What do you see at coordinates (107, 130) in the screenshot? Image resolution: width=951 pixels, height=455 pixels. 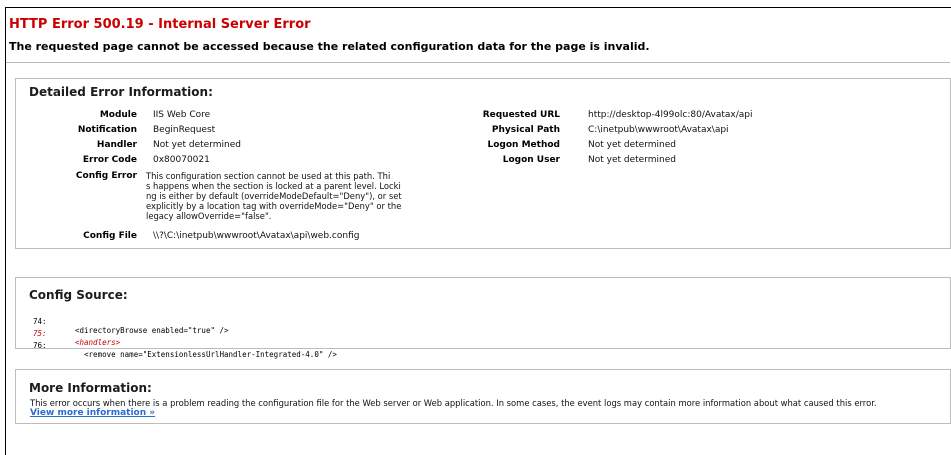 I see `info-label: Notification` at bounding box center [107, 130].